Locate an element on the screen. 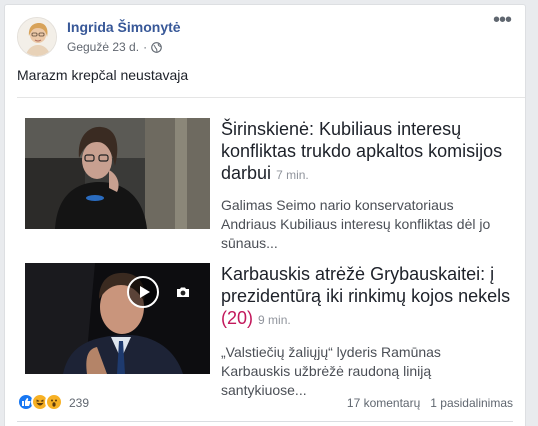 This screenshot has width=538, height=426. link-time: 7 min. is located at coordinates (292, 175).